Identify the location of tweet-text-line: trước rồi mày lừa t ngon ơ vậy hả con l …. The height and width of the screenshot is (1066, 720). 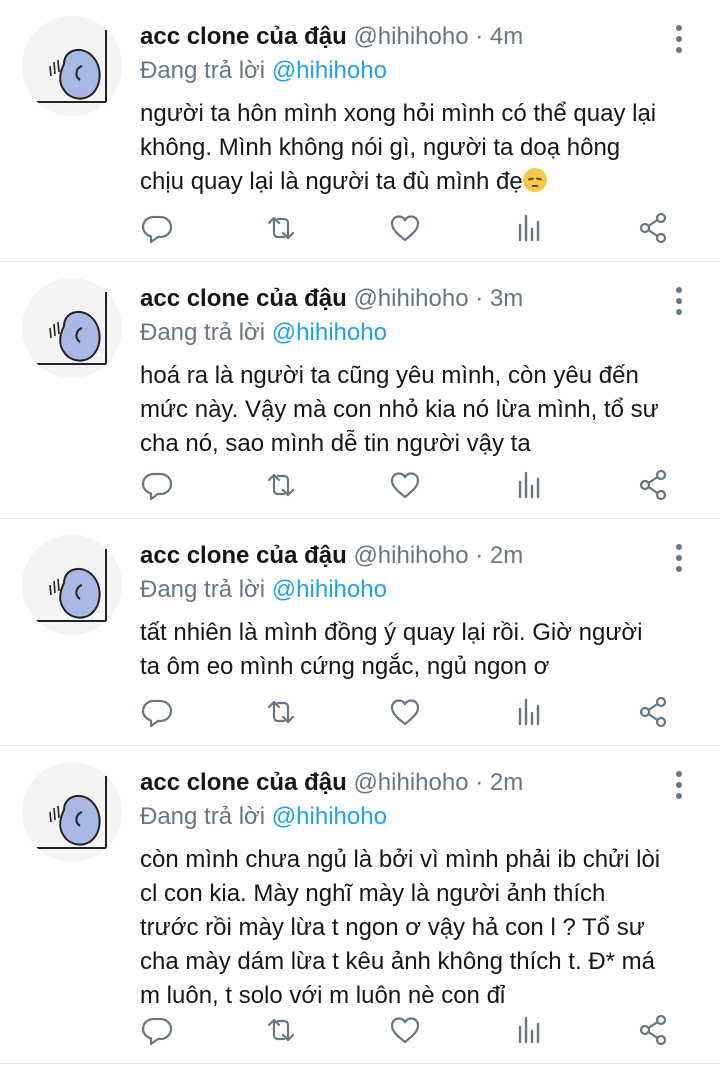
(392, 927).